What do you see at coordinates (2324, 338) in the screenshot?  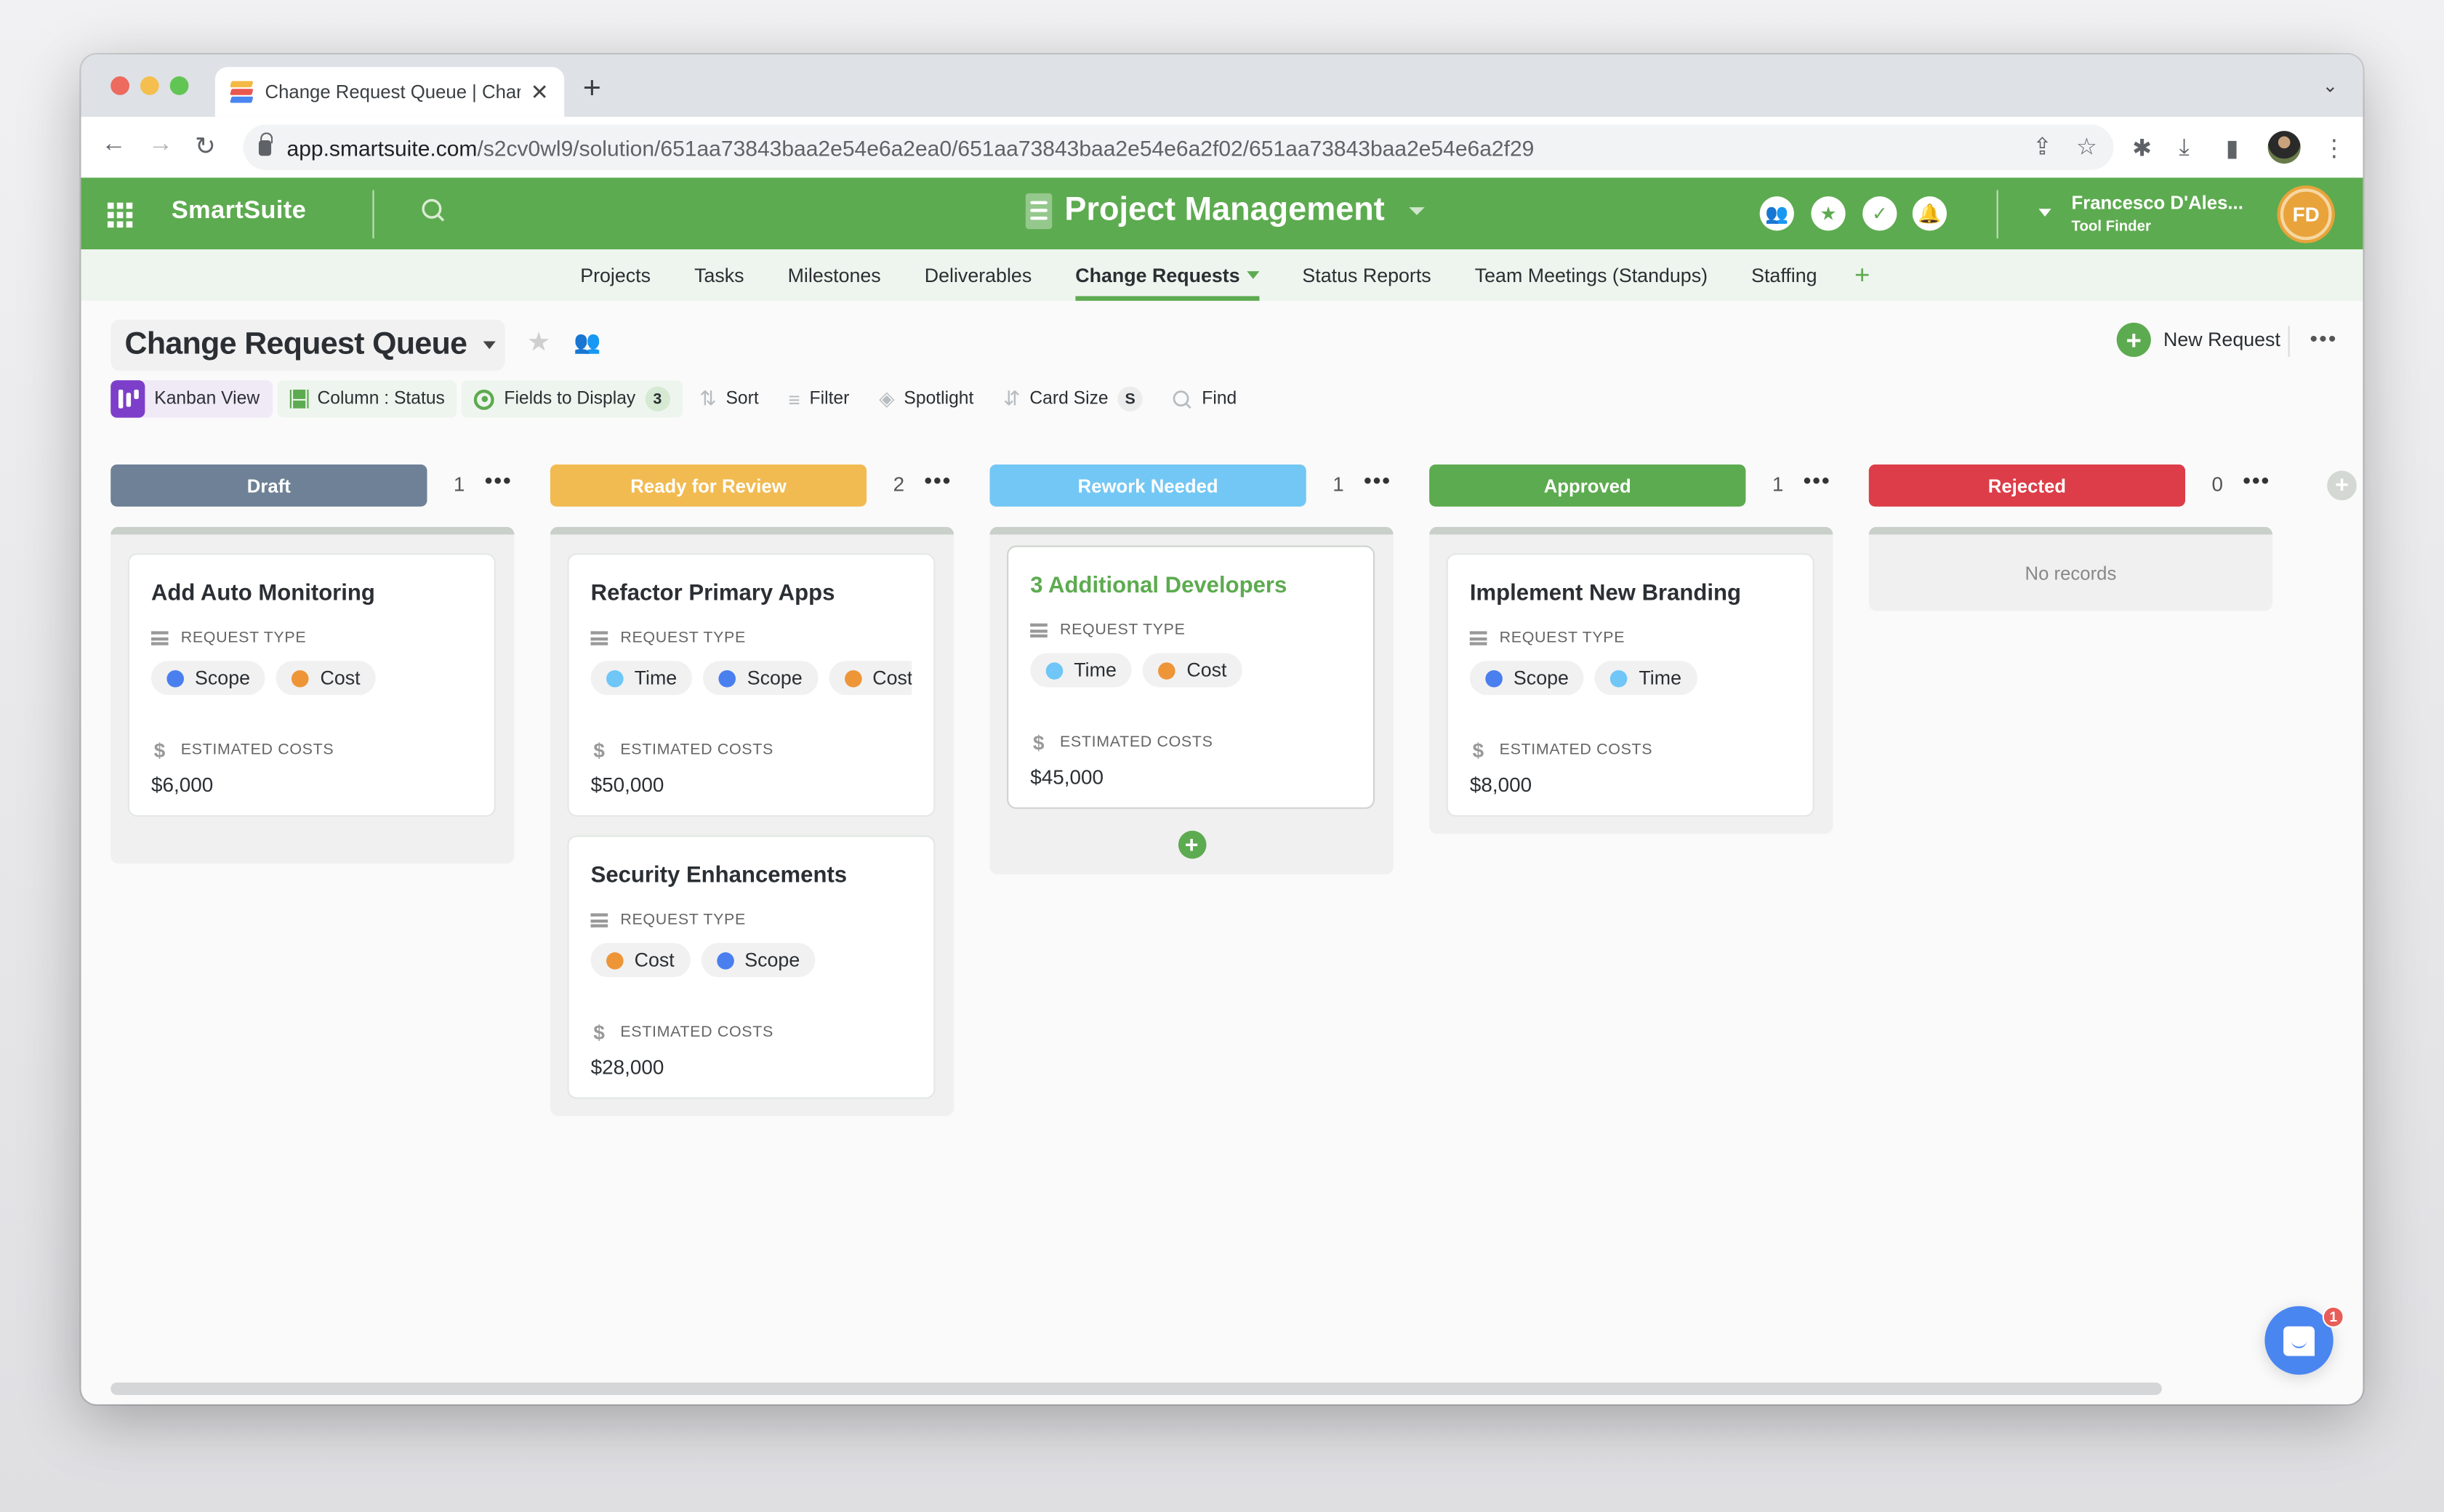 I see `more-options-icon: •••` at bounding box center [2324, 338].